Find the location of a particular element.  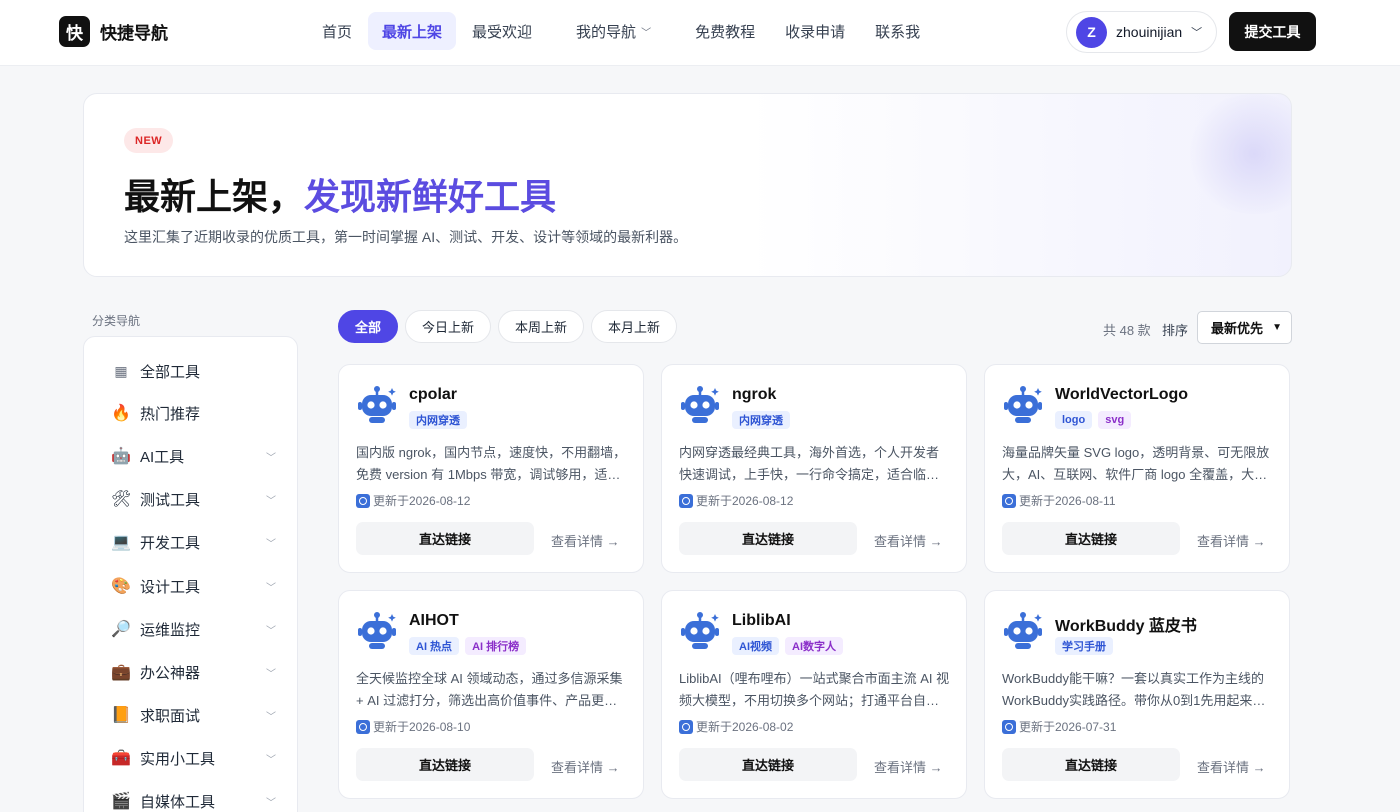

brand-mark: 快 is located at coordinates (74, 31).